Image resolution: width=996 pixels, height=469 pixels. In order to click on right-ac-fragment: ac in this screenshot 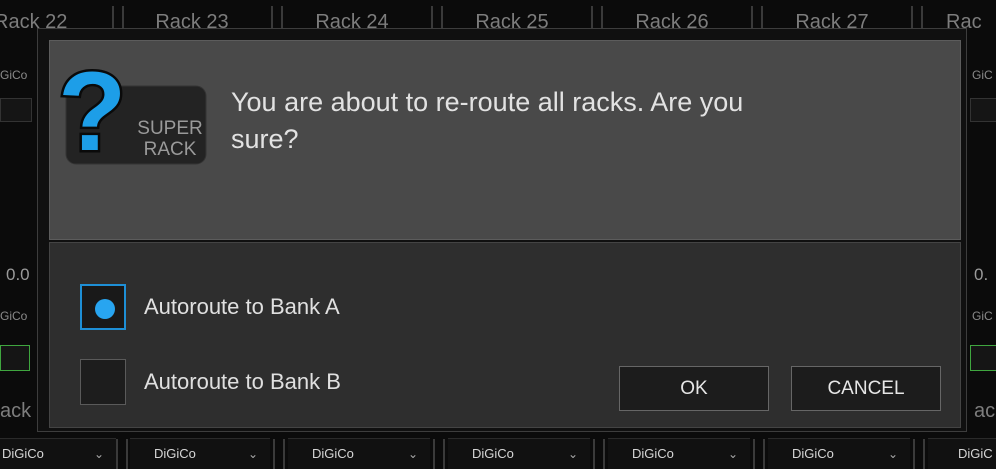, I will do `click(985, 411)`.